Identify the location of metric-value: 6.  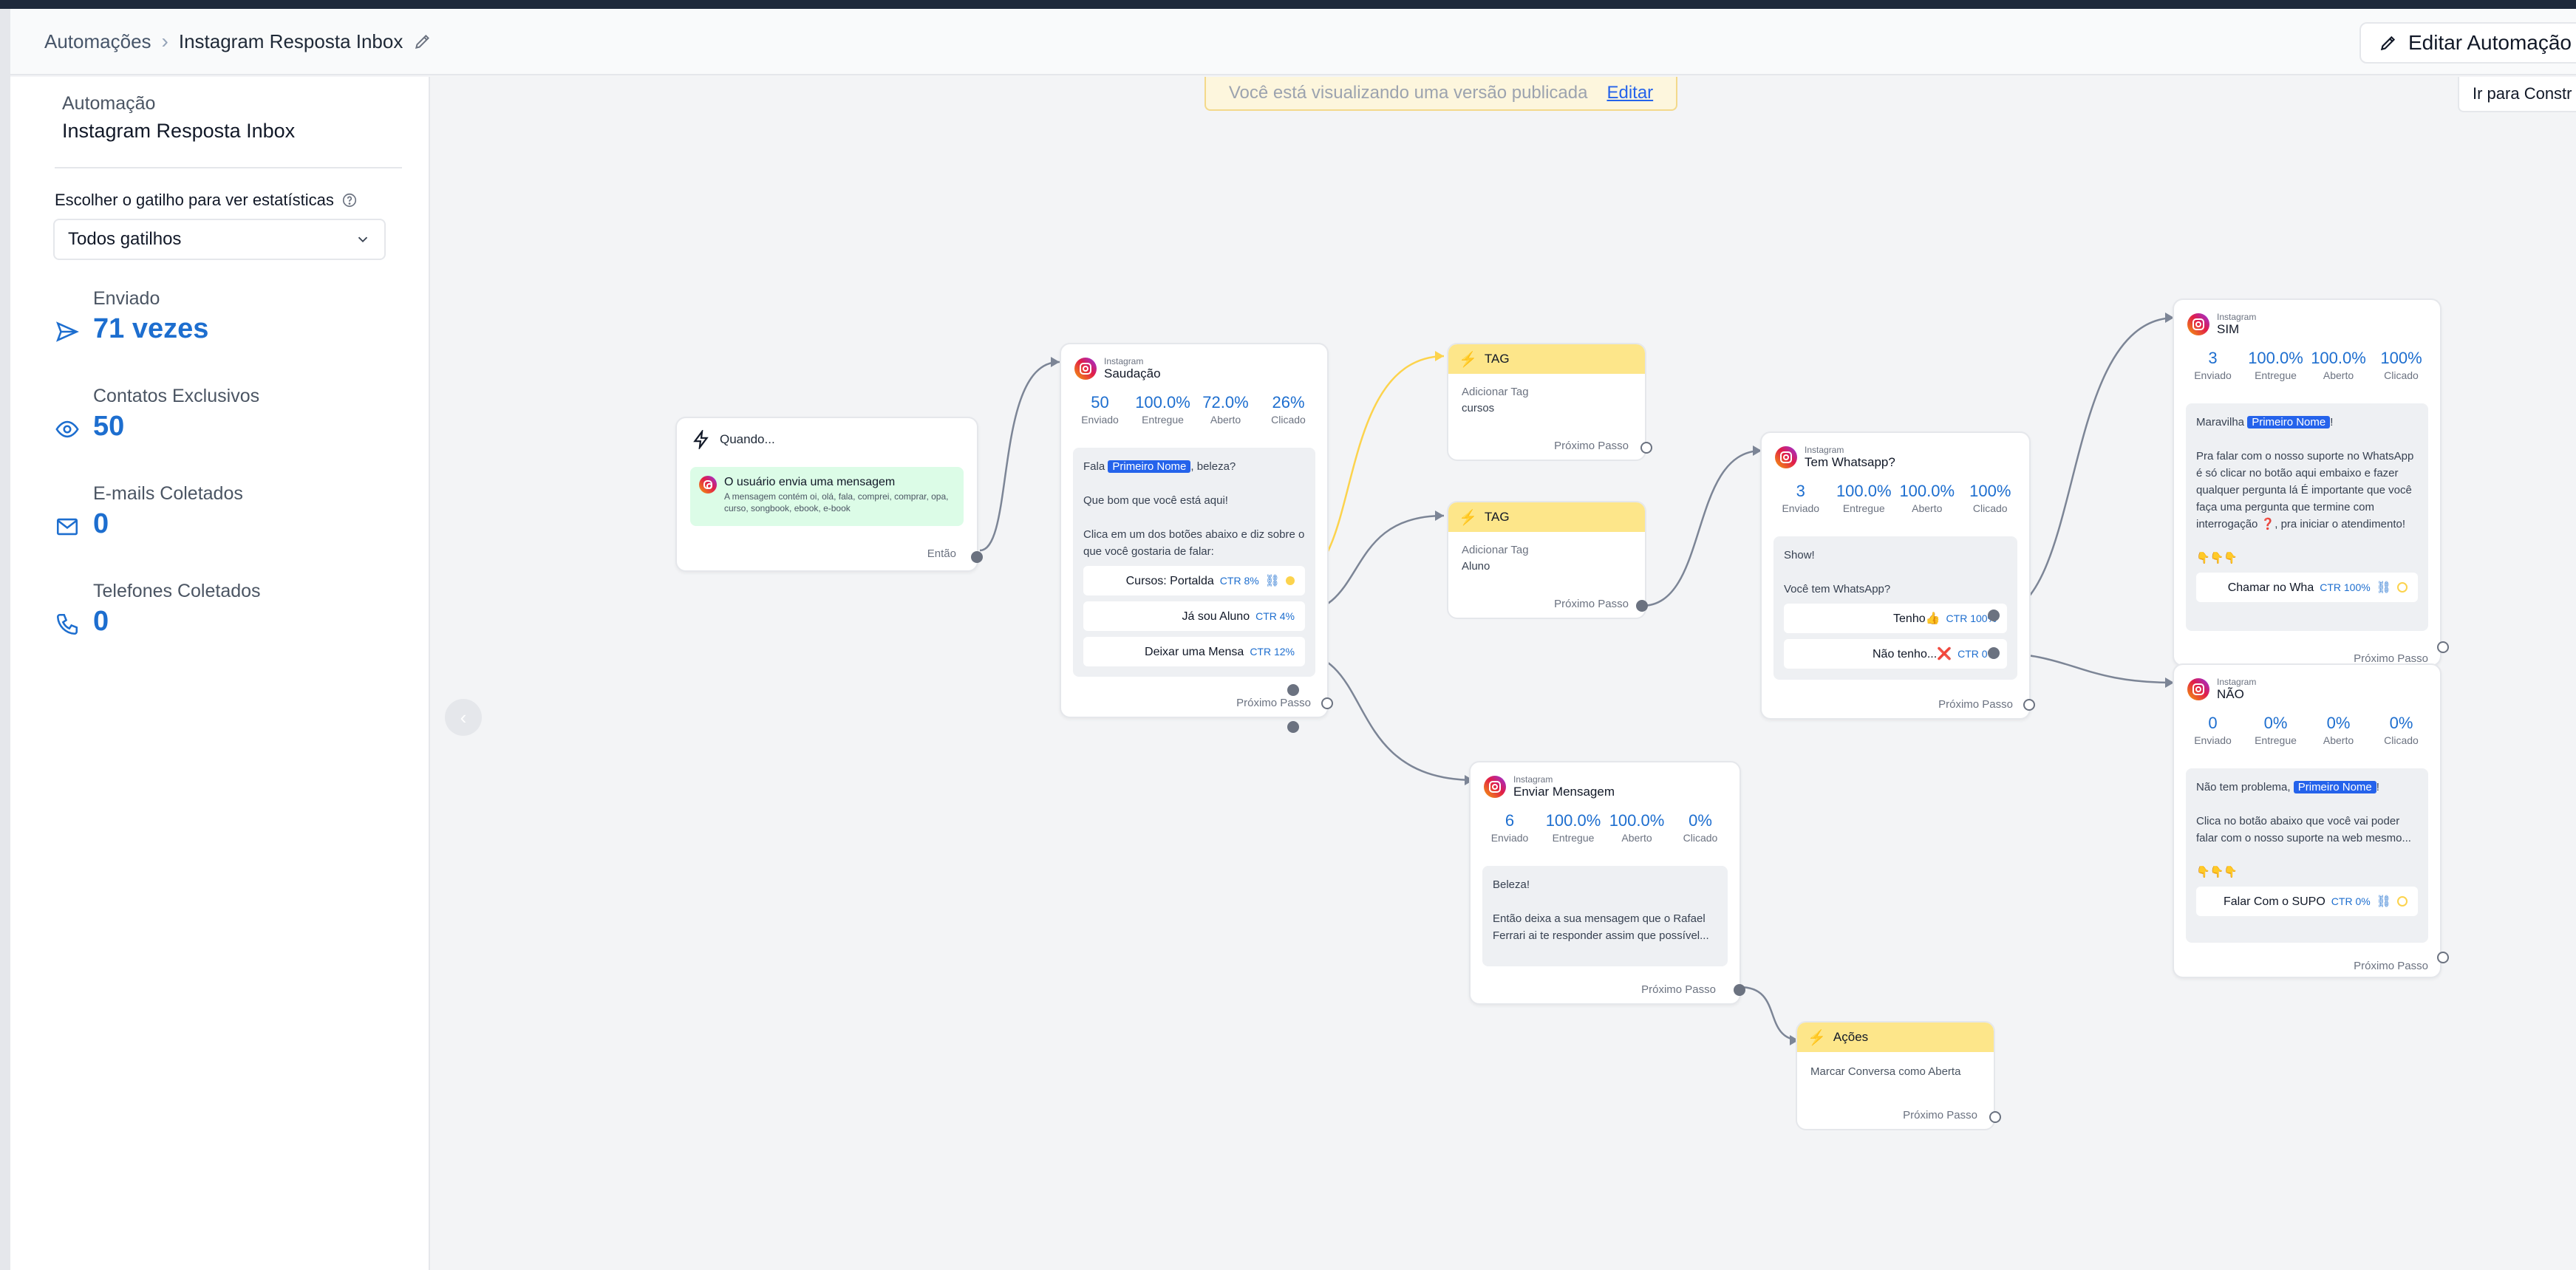
(1510, 820).